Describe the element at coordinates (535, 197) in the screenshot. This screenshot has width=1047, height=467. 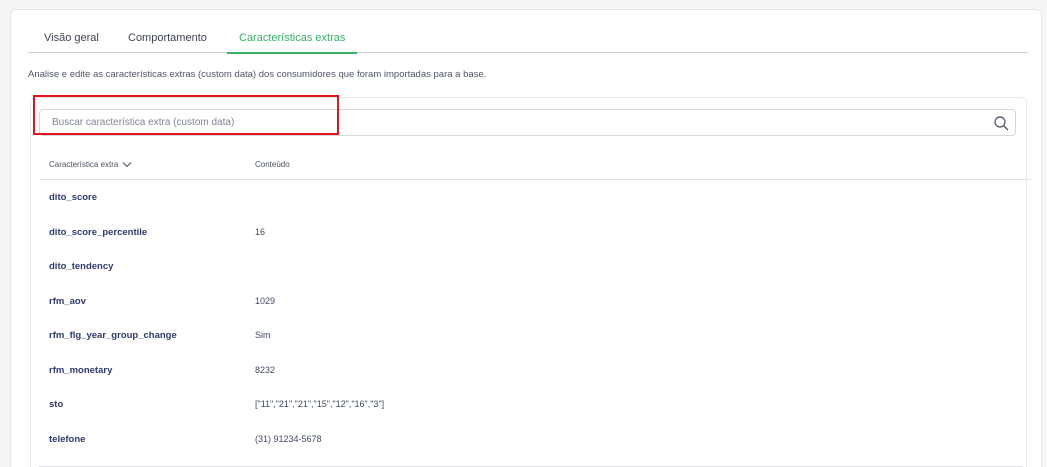
I see `table-row: dito_score` at that location.